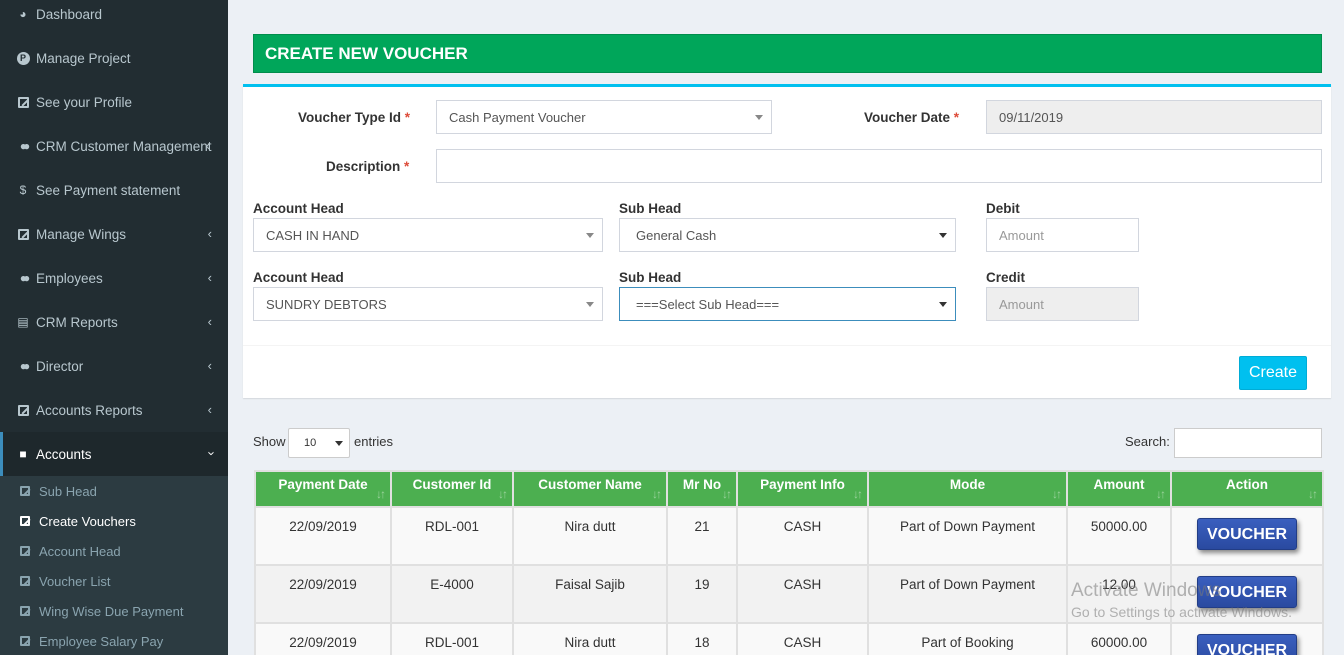 The image size is (1344, 655). I want to click on cell-payment-info: CASH, so click(802, 594).